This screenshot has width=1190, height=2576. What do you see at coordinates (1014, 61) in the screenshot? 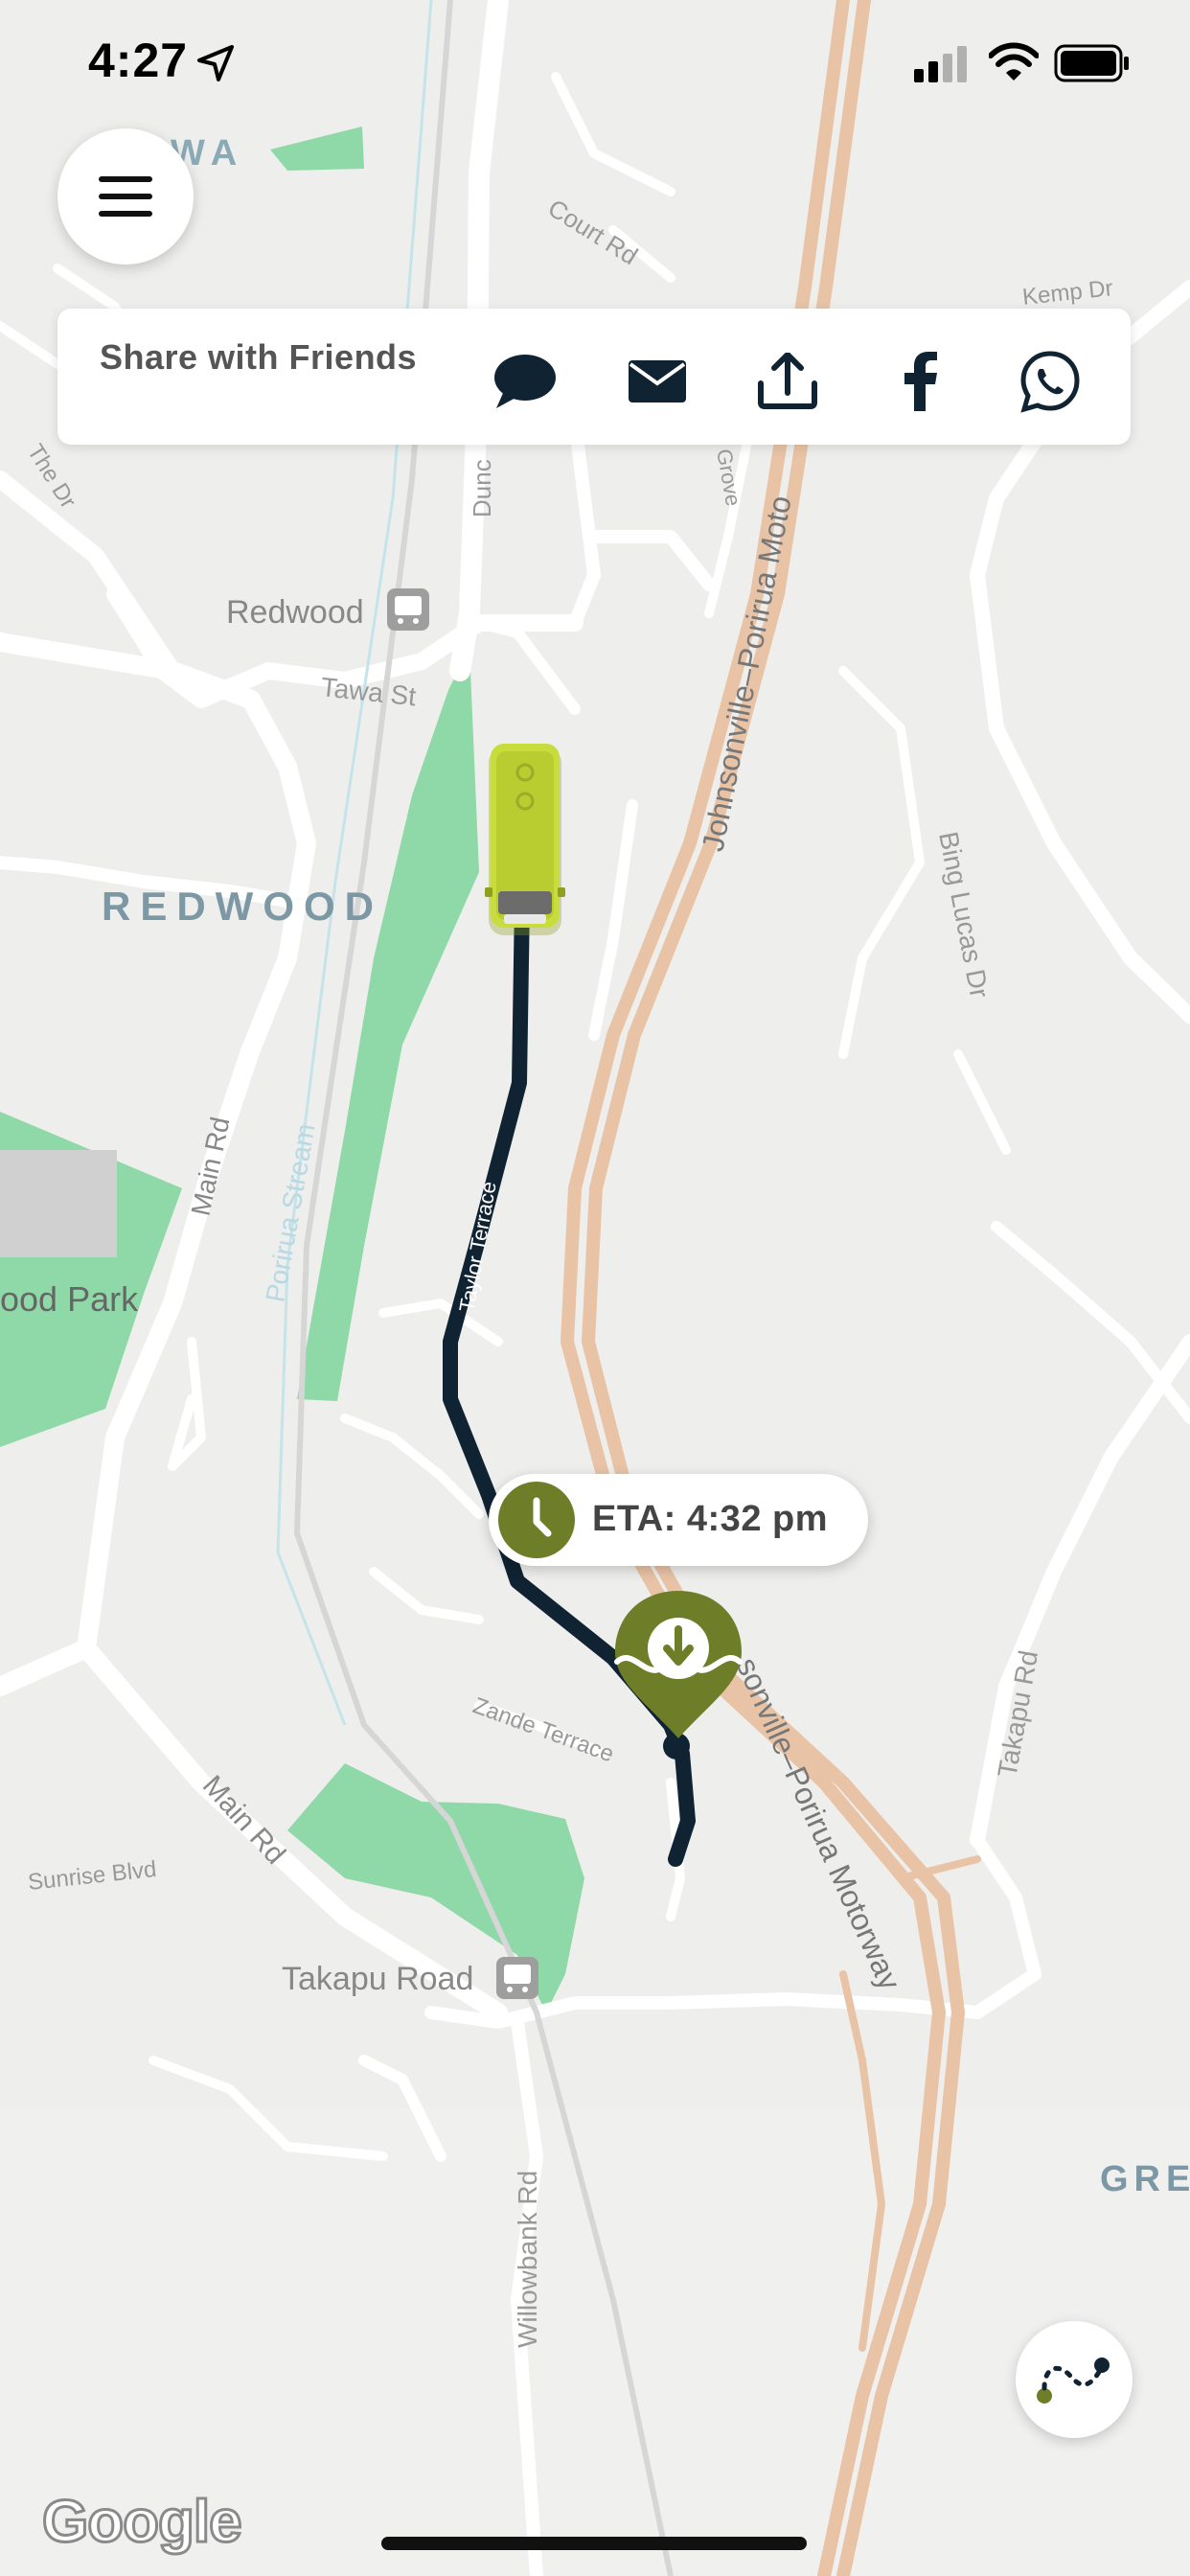
I see `wifi-icon` at bounding box center [1014, 61].